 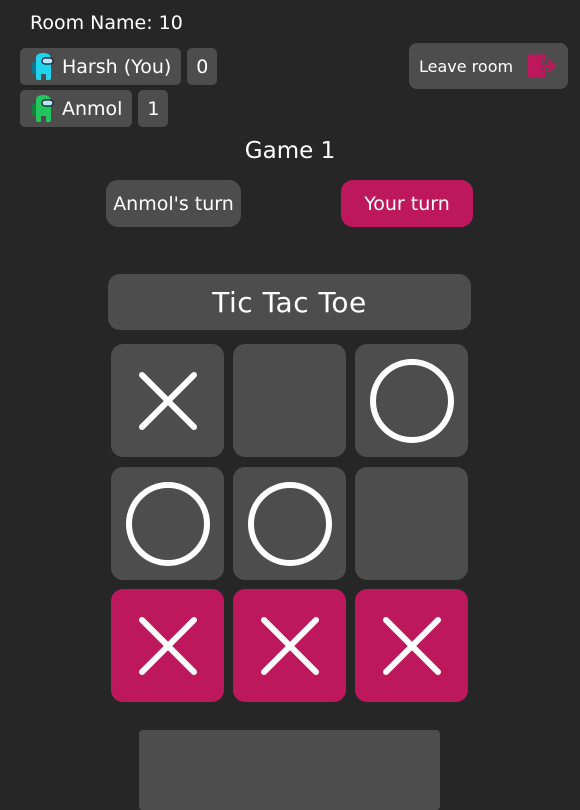 I want to click on player-name: Anmol, so click(x=92, y=108).